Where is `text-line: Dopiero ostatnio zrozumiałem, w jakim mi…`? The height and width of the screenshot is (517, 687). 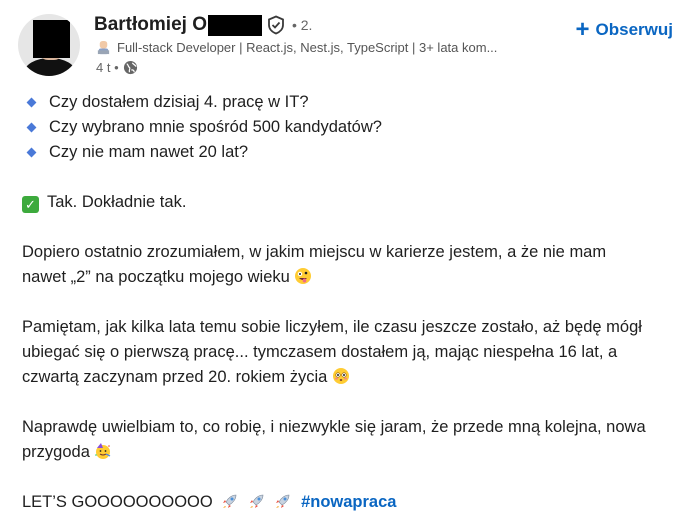 text-line: Dopiero ostatnio zrozumiałem, w jakim mi… is located at coordinates (314, 252).